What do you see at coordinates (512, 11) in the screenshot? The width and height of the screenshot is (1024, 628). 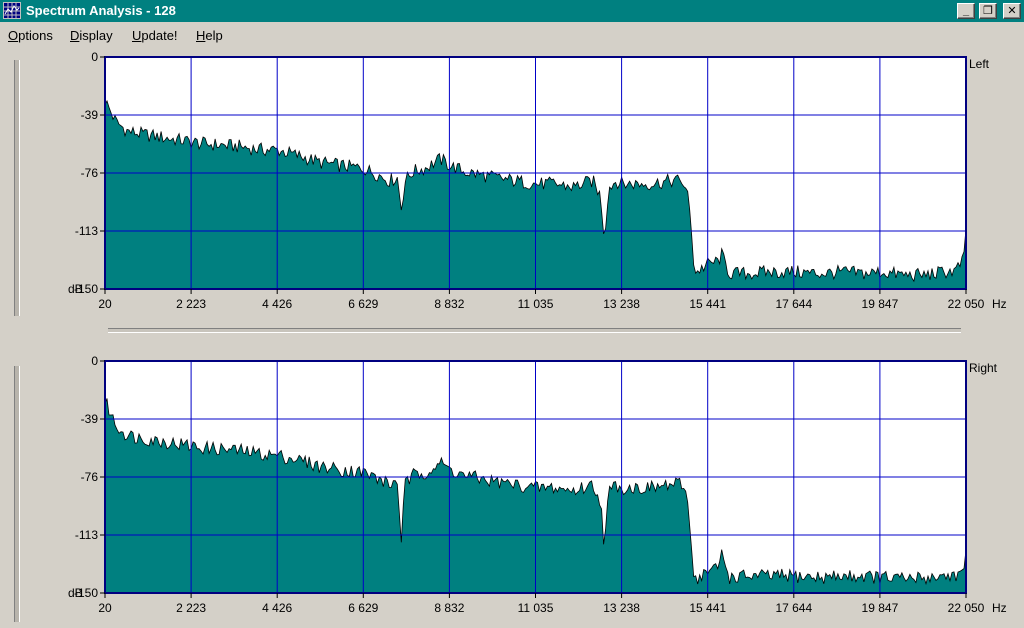 I see `title-bar: Spectrum Analysis - 128 _ ❐ ✕` at bounding box center [512, 11].